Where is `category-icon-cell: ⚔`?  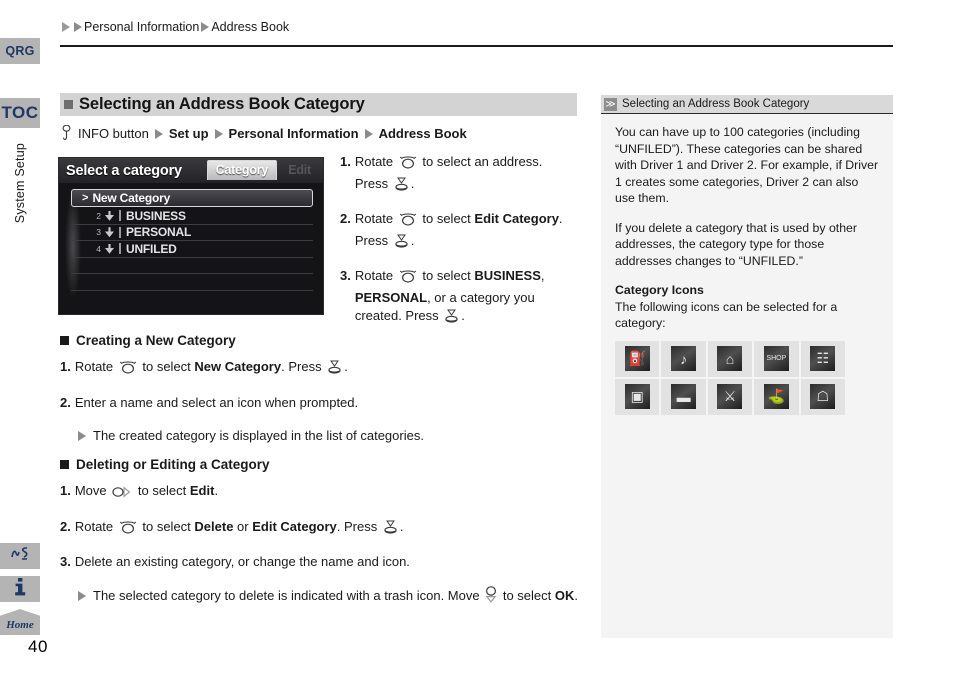 category-icon-cell: ⚔ is located at coordinates (731, 397).